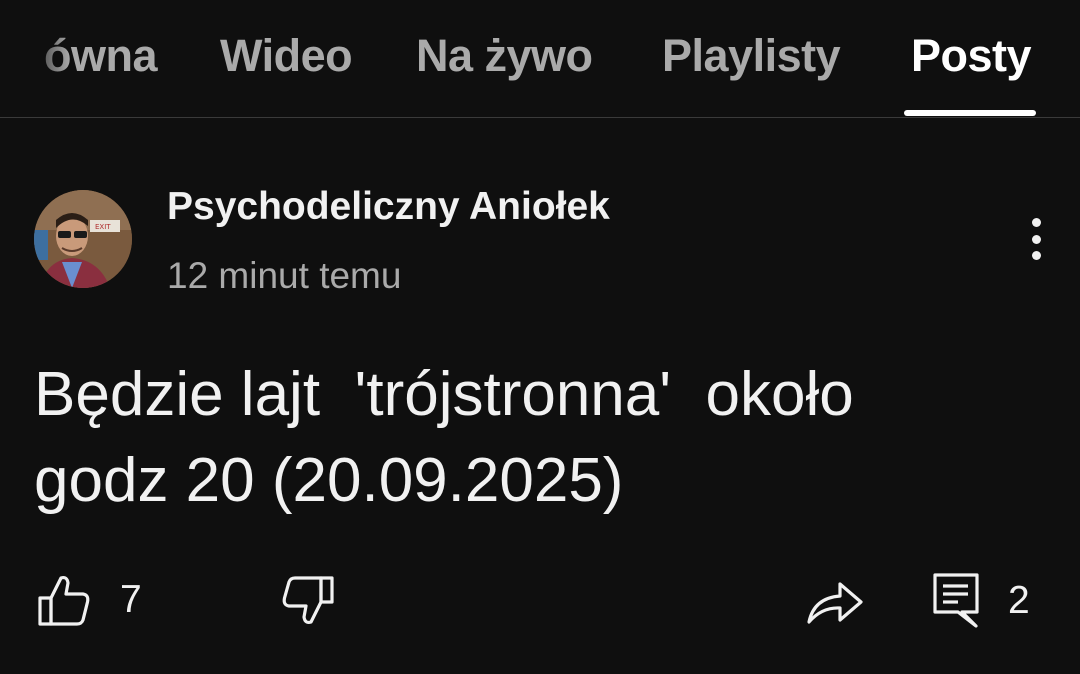  What do you see at coordinates (329, 480) in the screenshot?
I see `post-text-line: godz 20 (20.09.2025)` at bounding box center [329, 480].